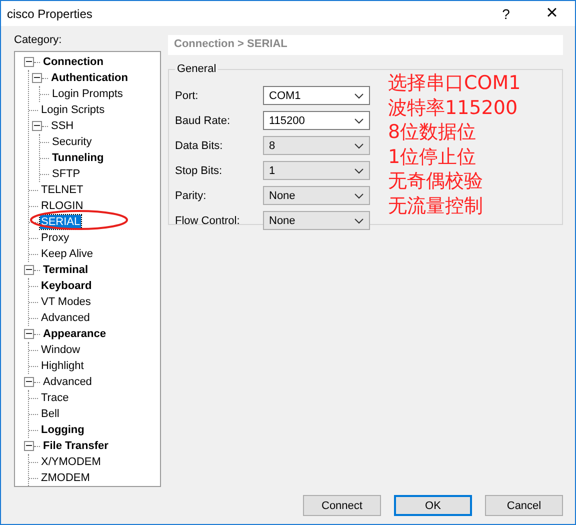 Image resolution: width=576 pixels, height=525 pixels. Describe the element at coordinates (436, 206) in the screenshot. I see `annotation-text: 无流量控制` at that location.